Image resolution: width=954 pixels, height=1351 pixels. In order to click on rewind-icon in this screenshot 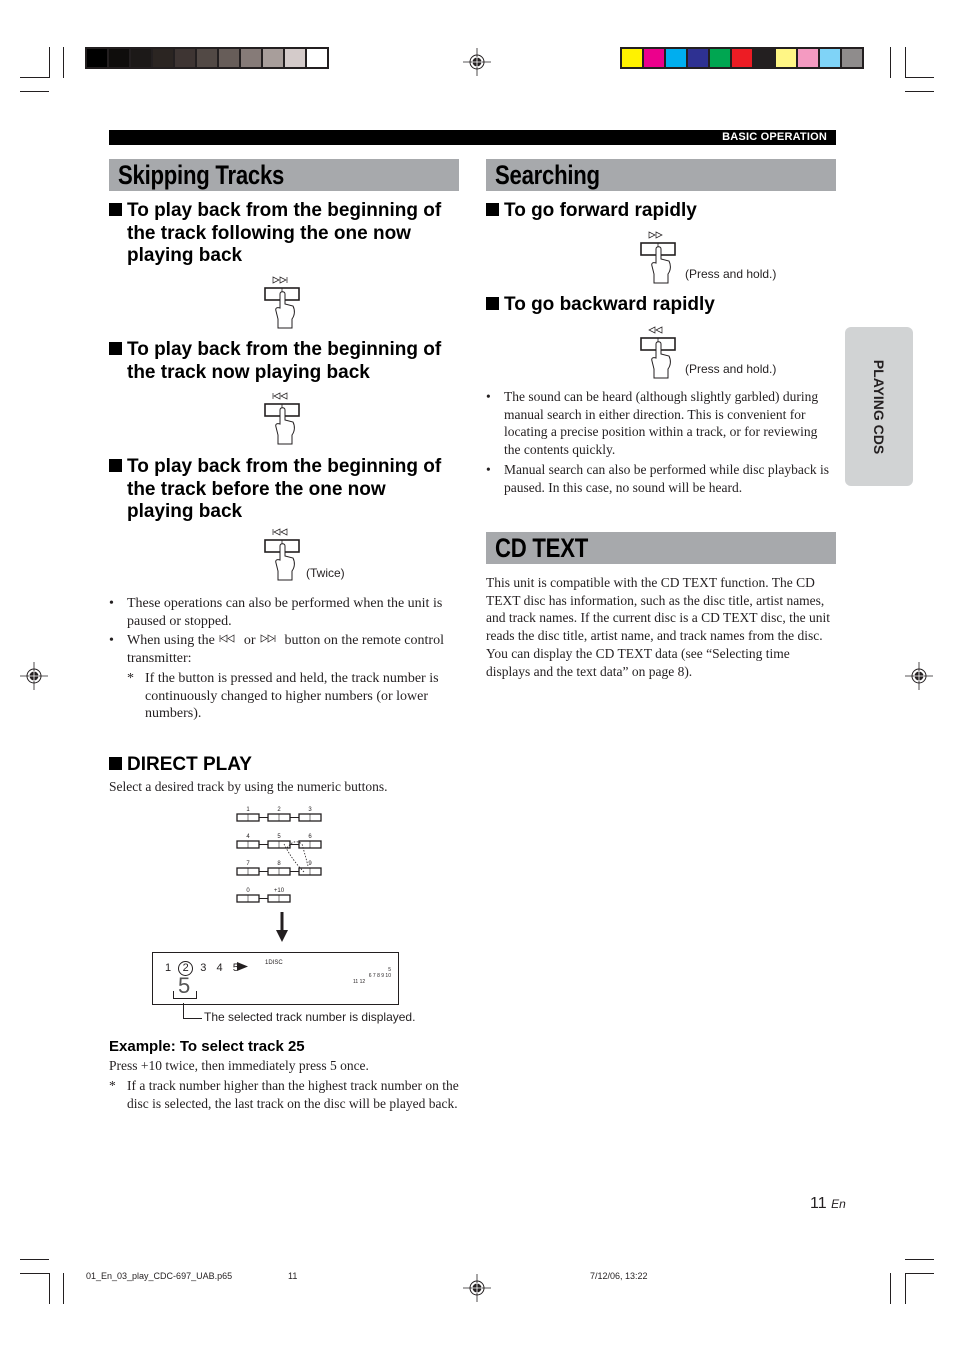, I will do `click(655, 330)`.